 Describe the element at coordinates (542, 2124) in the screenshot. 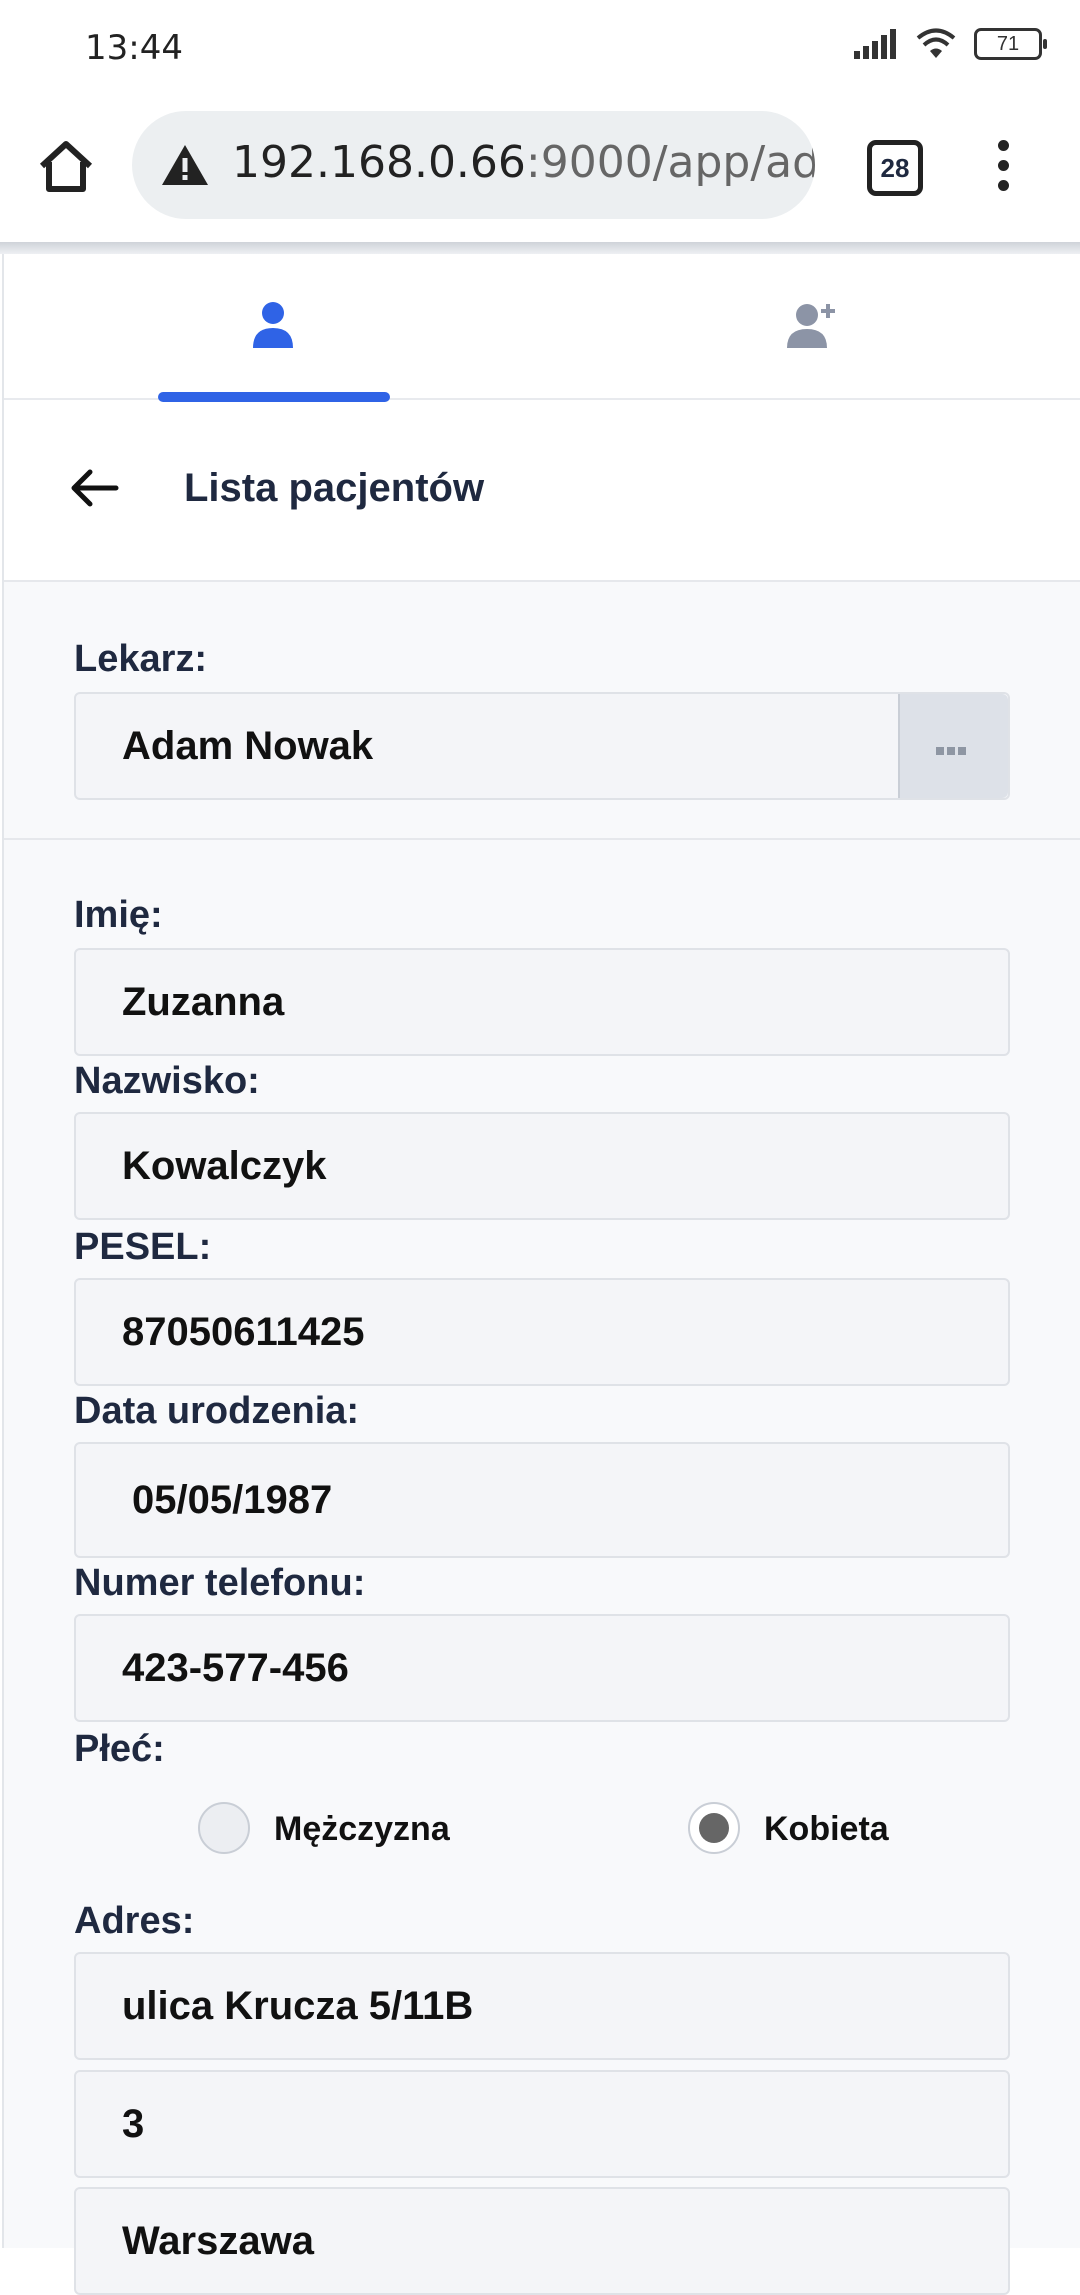

I see `address-line2-field: 3` at that location.